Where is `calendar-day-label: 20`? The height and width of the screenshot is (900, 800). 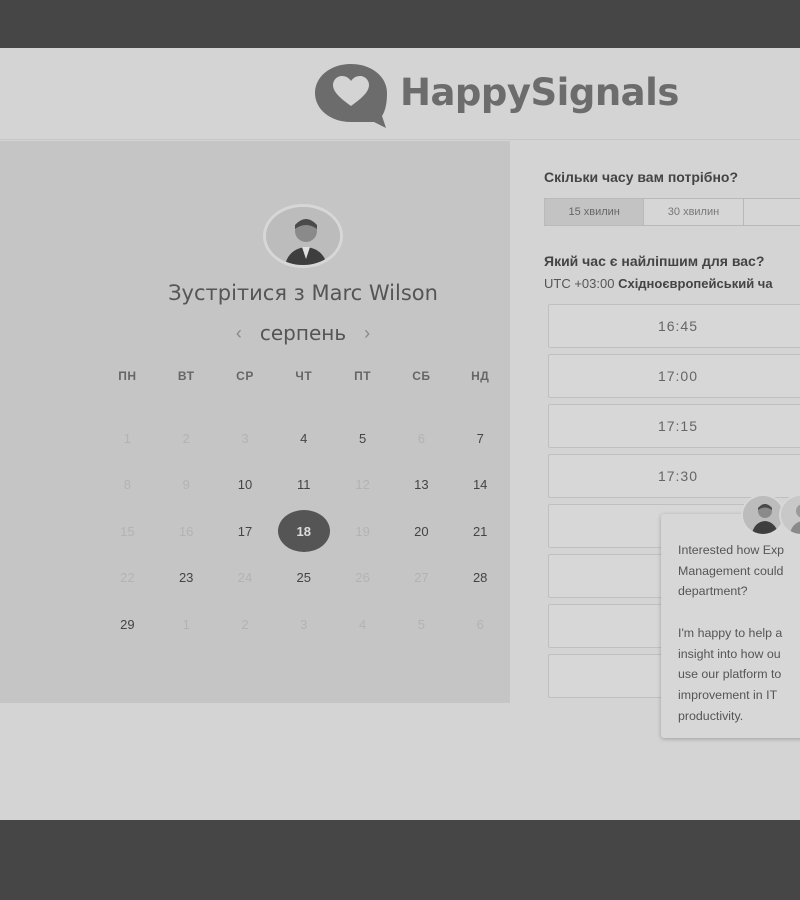 calendar-day-label: 20 is located at coordinates (421, 531).